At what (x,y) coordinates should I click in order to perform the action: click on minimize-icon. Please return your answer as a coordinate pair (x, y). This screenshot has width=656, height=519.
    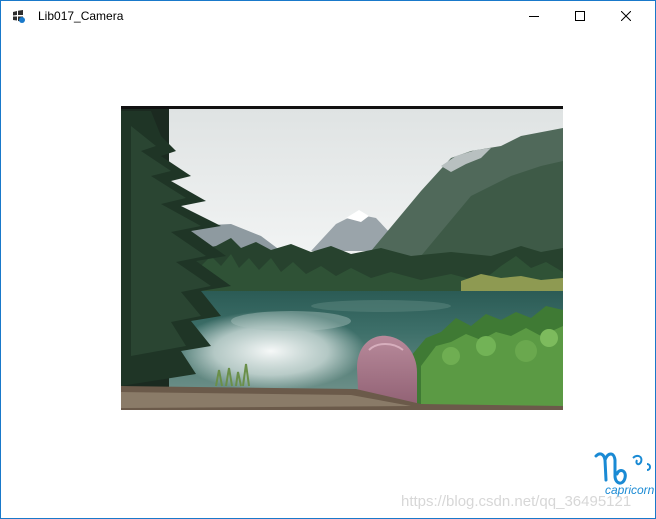
    Looking at the image, I should click on (534, 16).